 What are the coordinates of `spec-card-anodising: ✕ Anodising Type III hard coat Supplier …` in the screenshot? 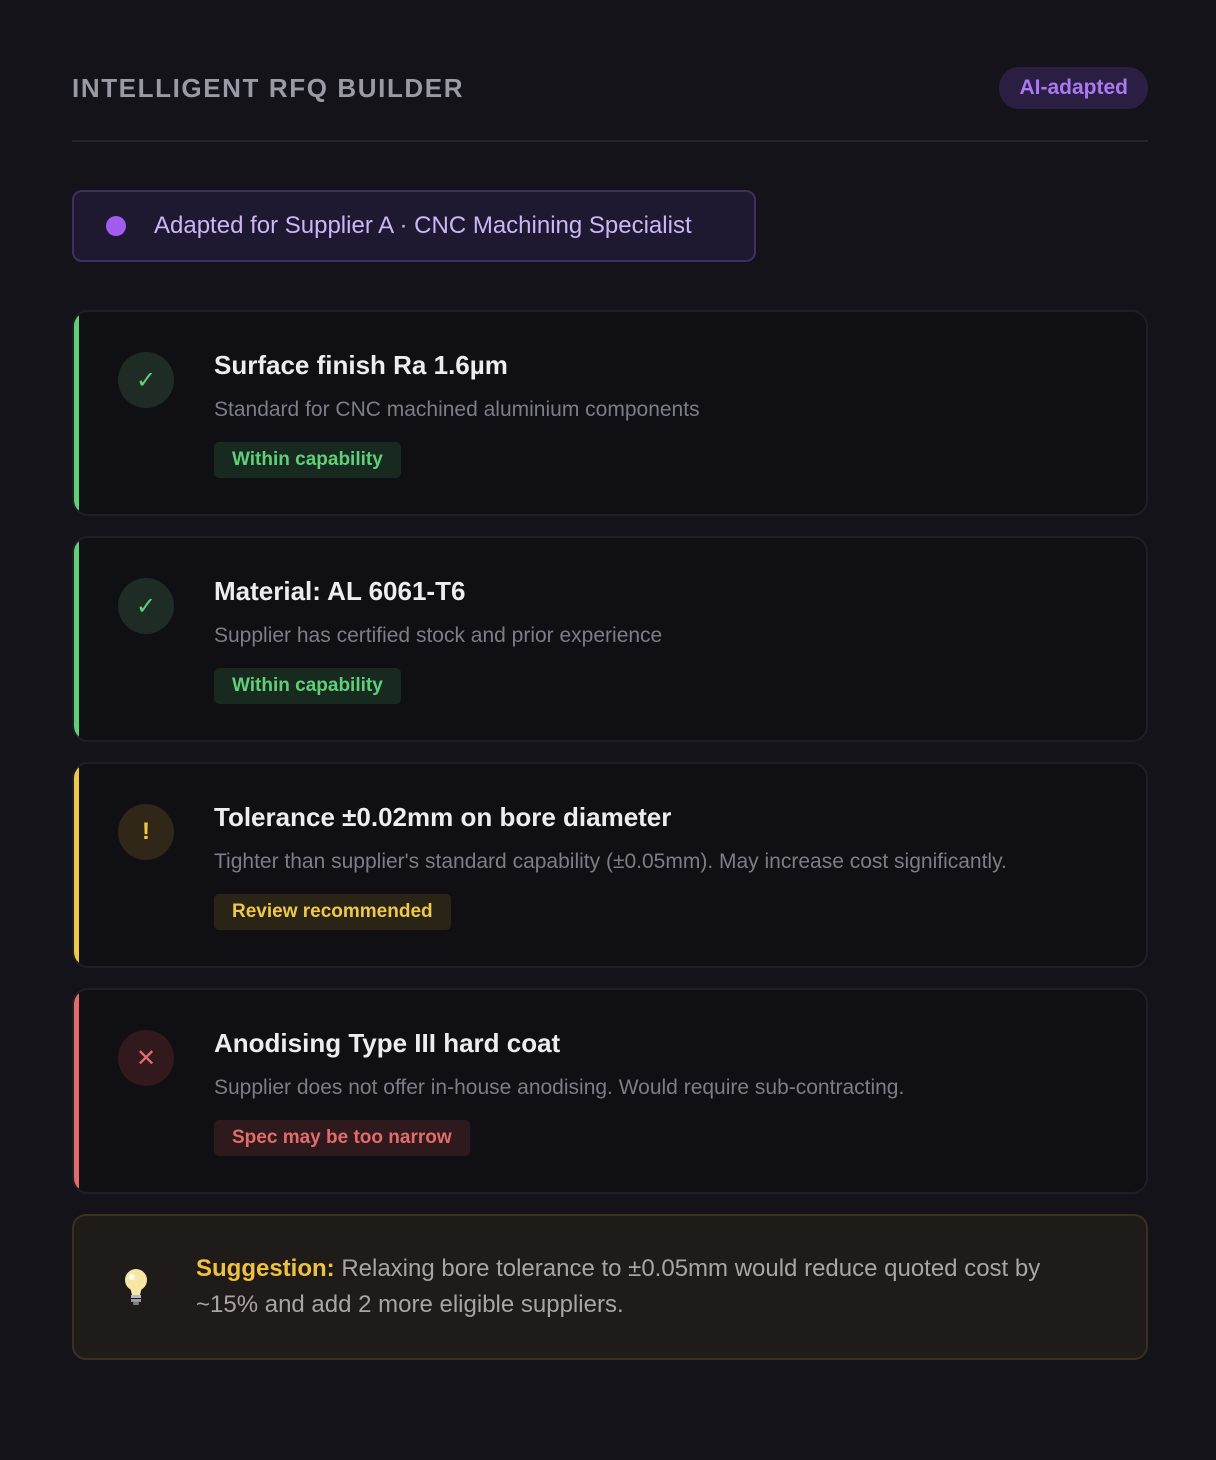 It's located at (610, 1091).